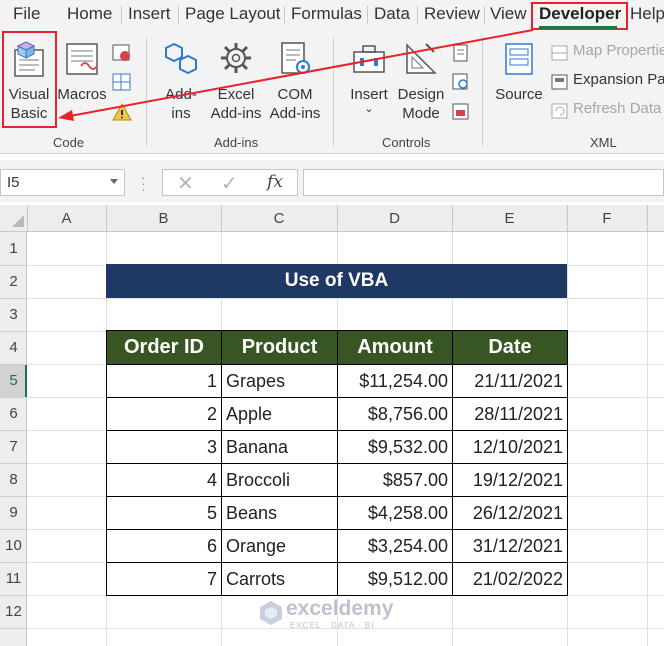 Image resolution: width=664 pixels, height=646 pixels. What do you see at coordinates (279, 381) in the screenshot?
I see `cell-product: Grapes` at bounding box center [279, 381].